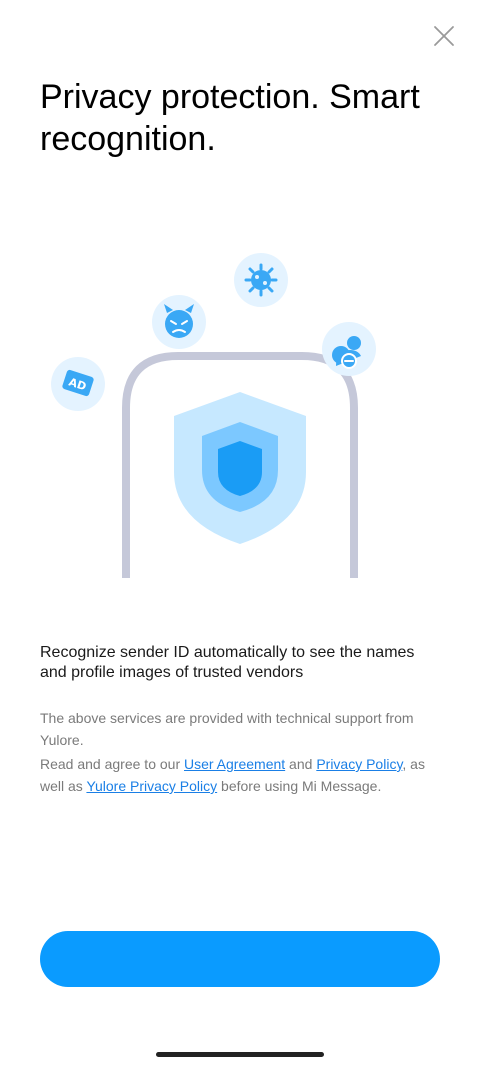 This screenshot has height=1066, width=480. What do you see at coordinates (230, 118) in the screenshot?
I see `page-title: Privacy protection. Smart recognition.` at bounding box center [230, 118].